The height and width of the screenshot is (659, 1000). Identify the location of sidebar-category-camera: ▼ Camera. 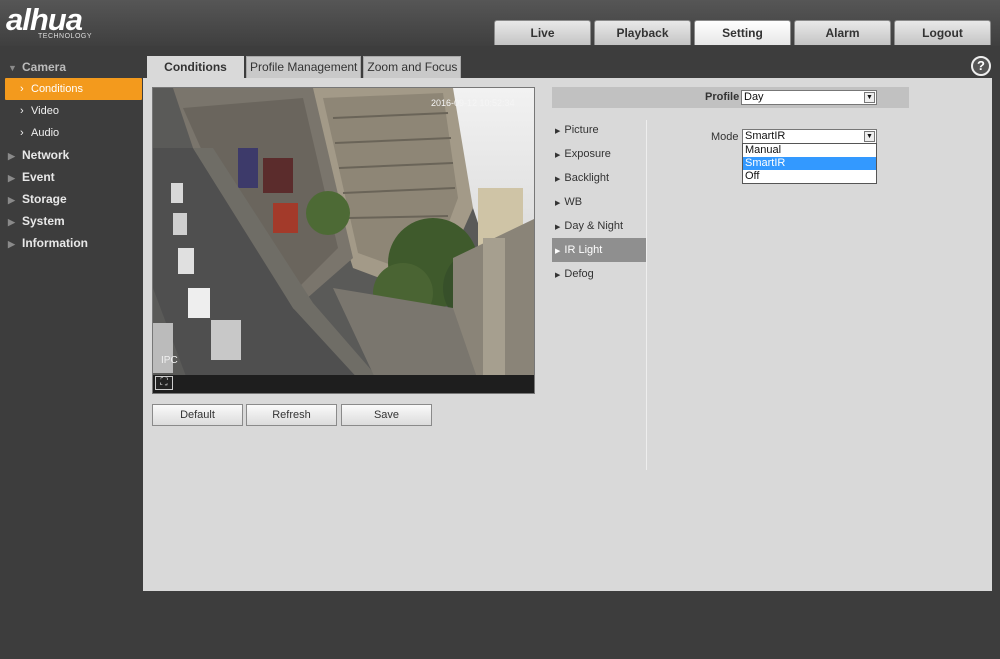
(71, 67).